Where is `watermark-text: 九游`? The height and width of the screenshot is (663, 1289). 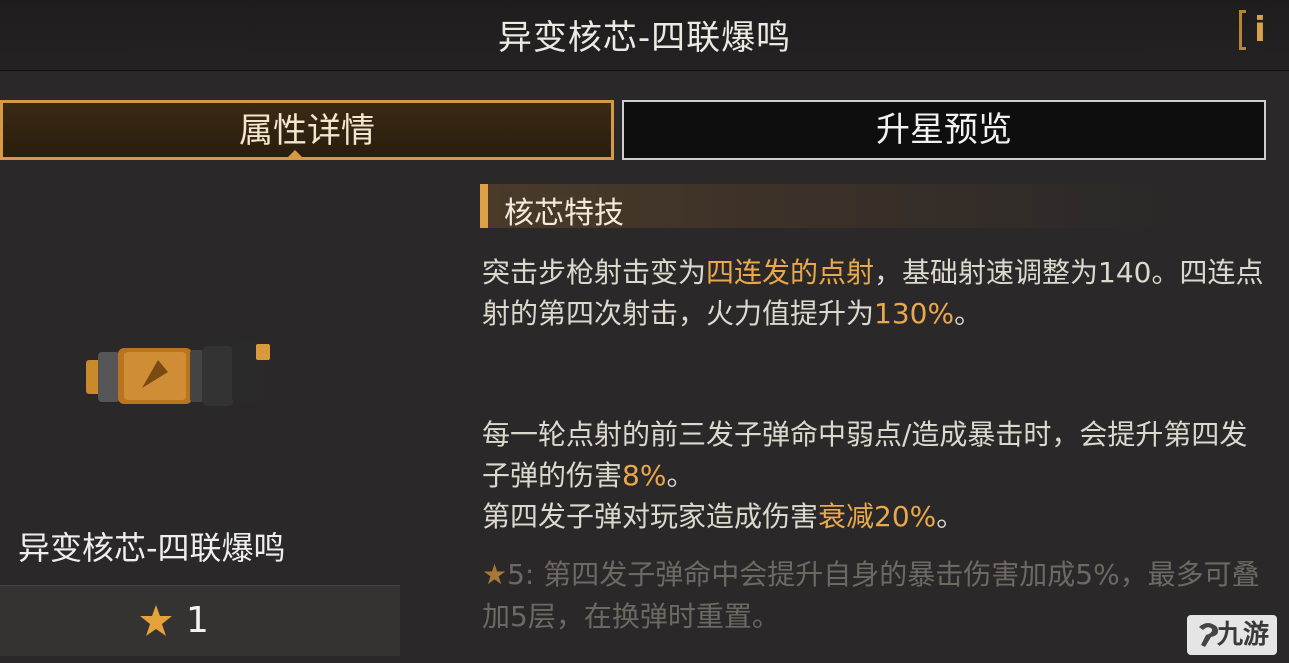
watermark-text: 九游 is located at coordinates (1242, 635).